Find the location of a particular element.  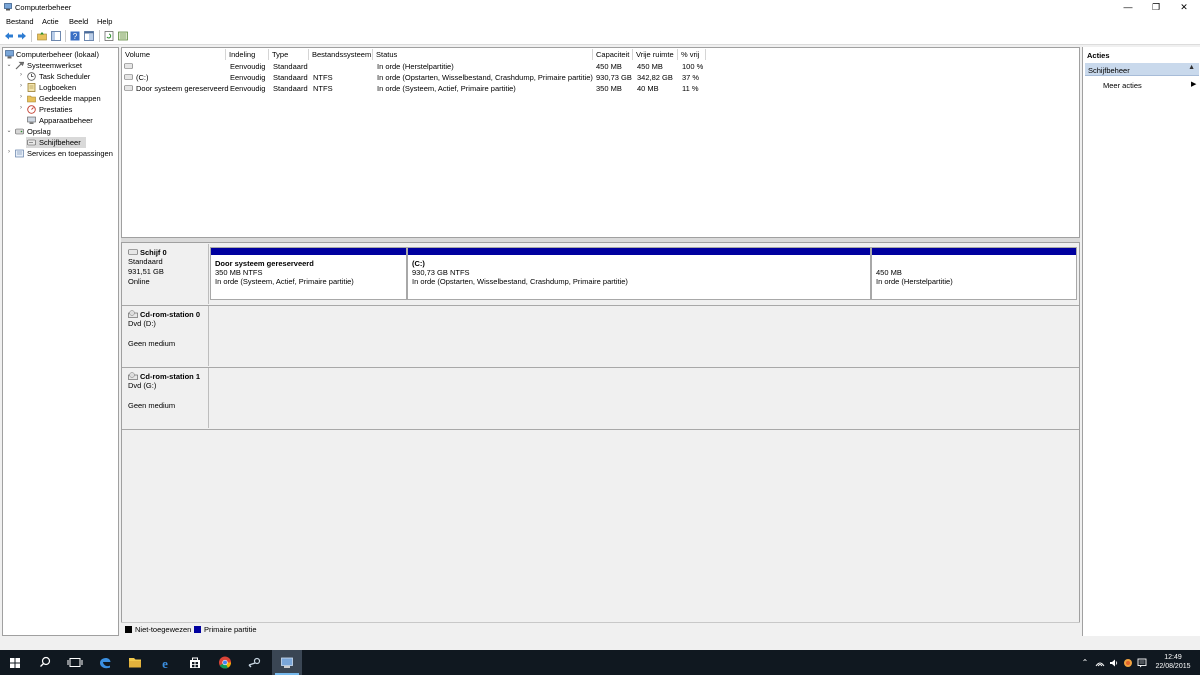

disk-name: Cd-rom-station 1 is located at coordinates (170, 376).